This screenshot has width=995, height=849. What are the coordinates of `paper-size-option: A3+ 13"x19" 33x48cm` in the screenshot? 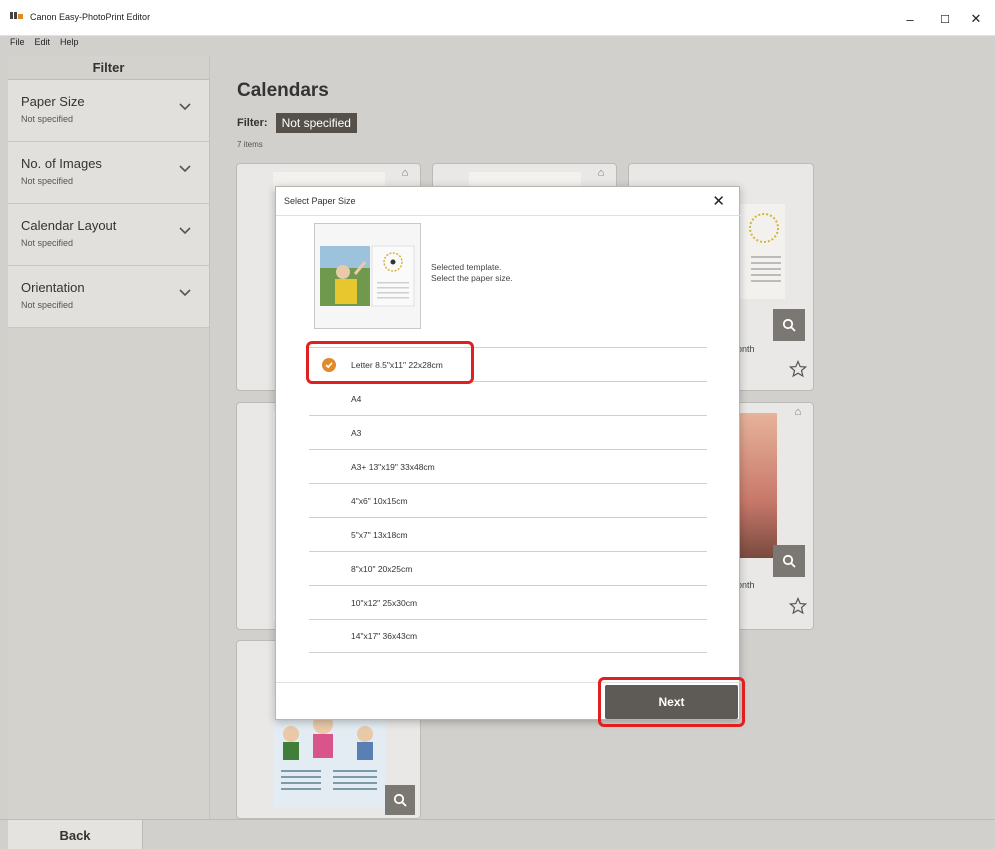 It's located at (508, 466).